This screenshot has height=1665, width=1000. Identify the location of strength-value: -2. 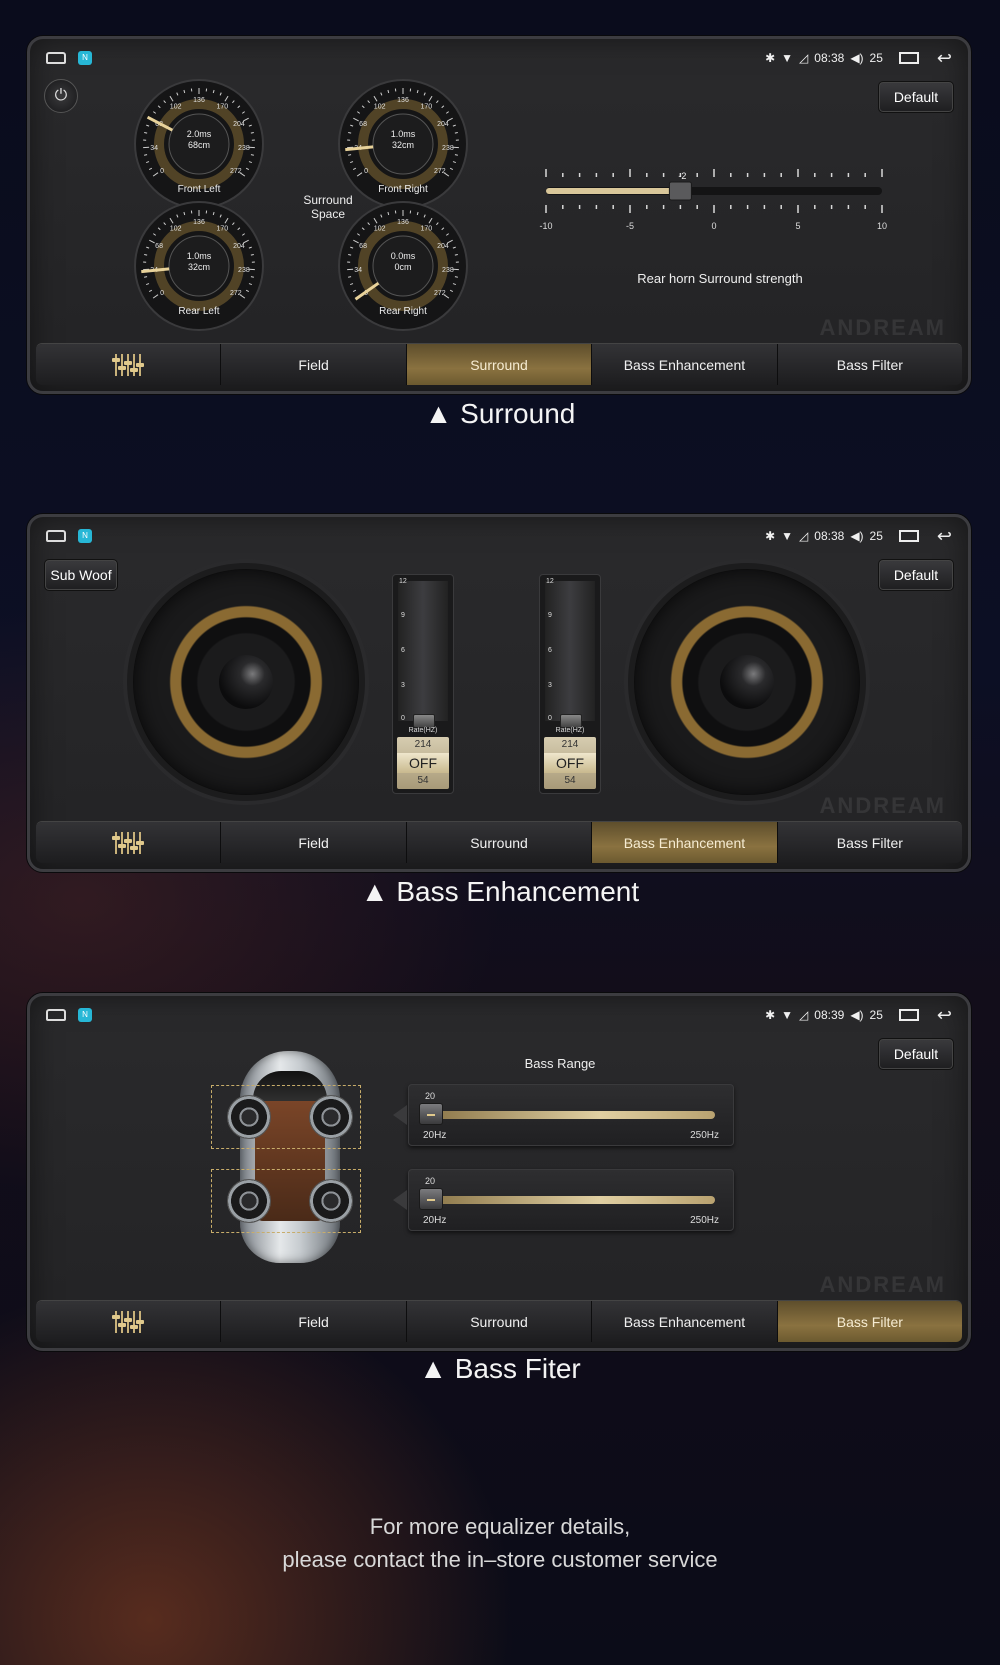
(682, 176).